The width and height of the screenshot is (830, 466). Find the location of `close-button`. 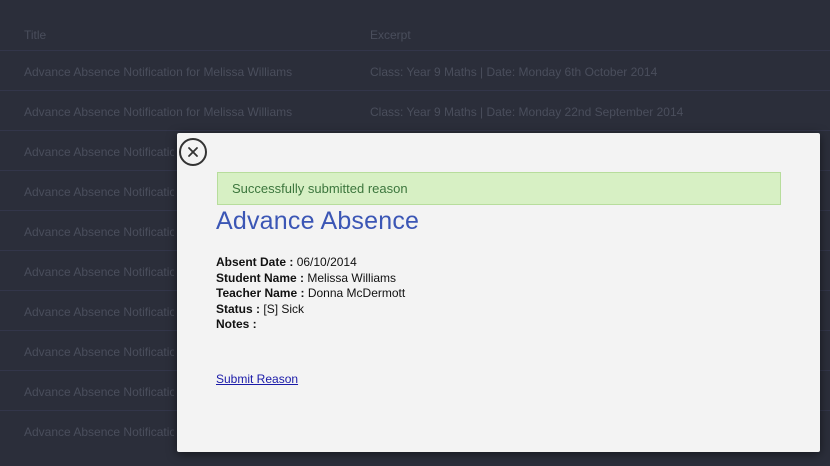

close-button is located at coordinates (193, 152).